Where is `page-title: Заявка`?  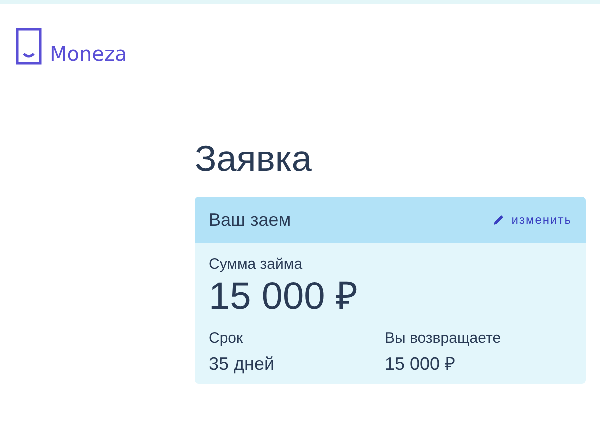
page-title: Заявка is located at coordinates (254, 159).